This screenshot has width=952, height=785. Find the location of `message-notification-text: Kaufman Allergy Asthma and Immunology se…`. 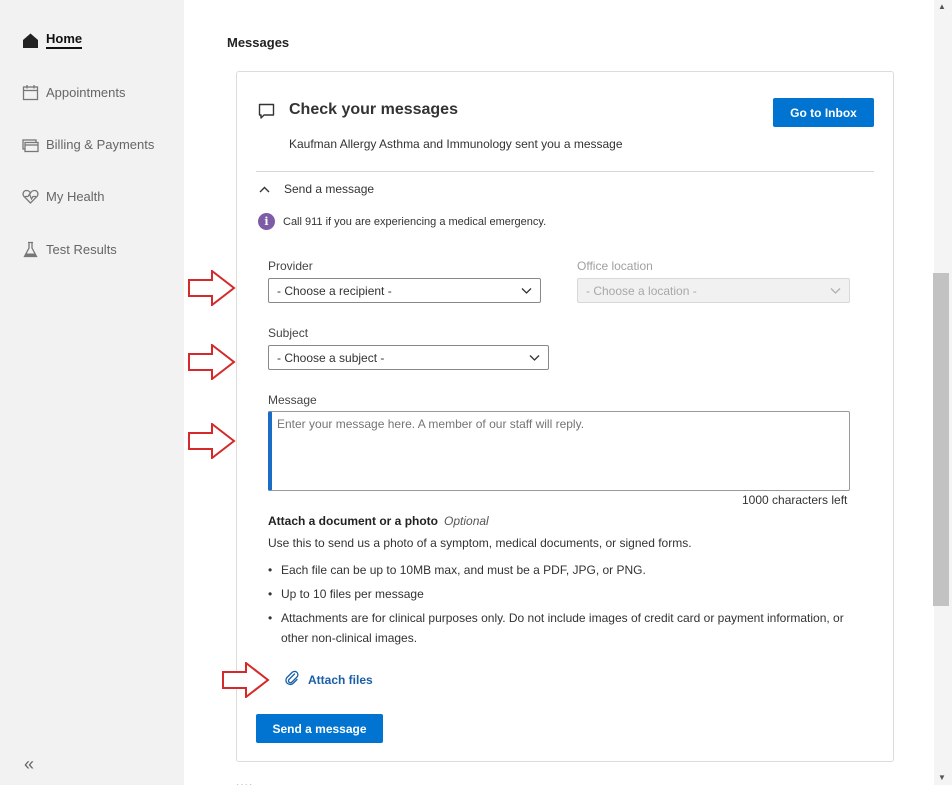

message-notification-text: Kaufman Allergy Asthma and Immunology se… is located at coordinates (456, 144).